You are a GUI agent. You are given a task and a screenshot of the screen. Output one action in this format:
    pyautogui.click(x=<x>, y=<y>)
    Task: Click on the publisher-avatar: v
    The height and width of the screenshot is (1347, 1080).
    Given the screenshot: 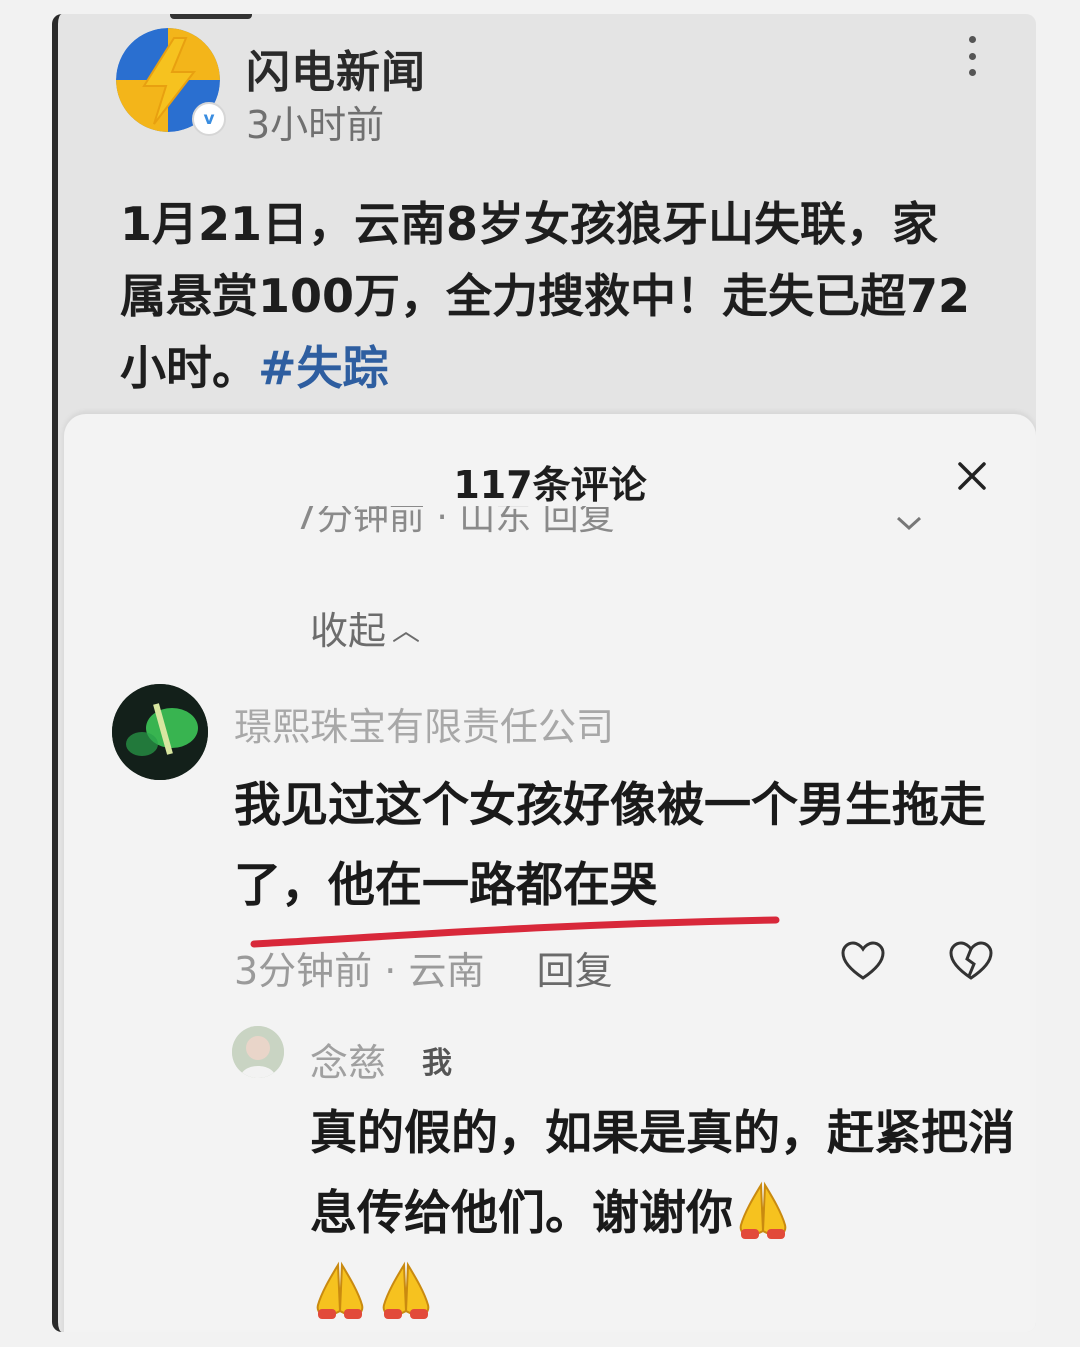 What is the action you would take?
    pyautogui.click(x=171, y=83)
    